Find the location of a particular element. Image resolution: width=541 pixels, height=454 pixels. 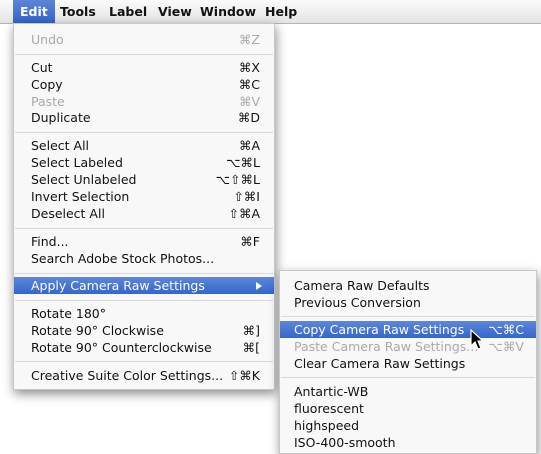

menu-item-shortcut: ⇧⌘I is located at coordinates (246, 196).